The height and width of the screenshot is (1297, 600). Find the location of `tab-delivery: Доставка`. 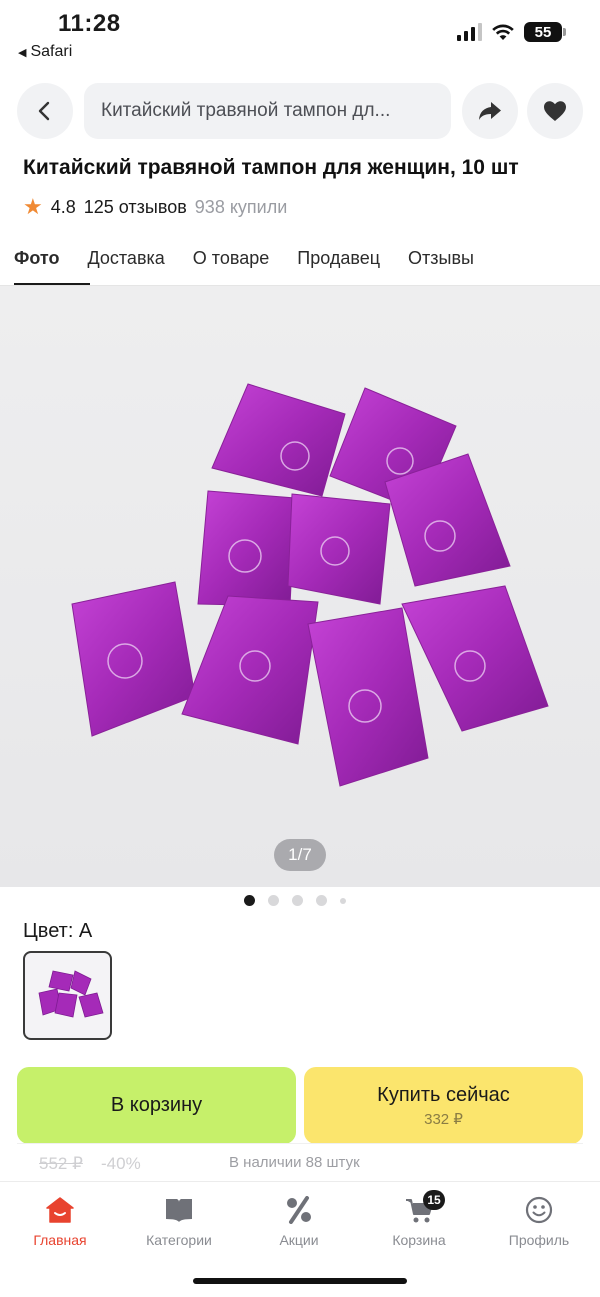

tab-delivery: Доставка is located at coordinates (125, 261).